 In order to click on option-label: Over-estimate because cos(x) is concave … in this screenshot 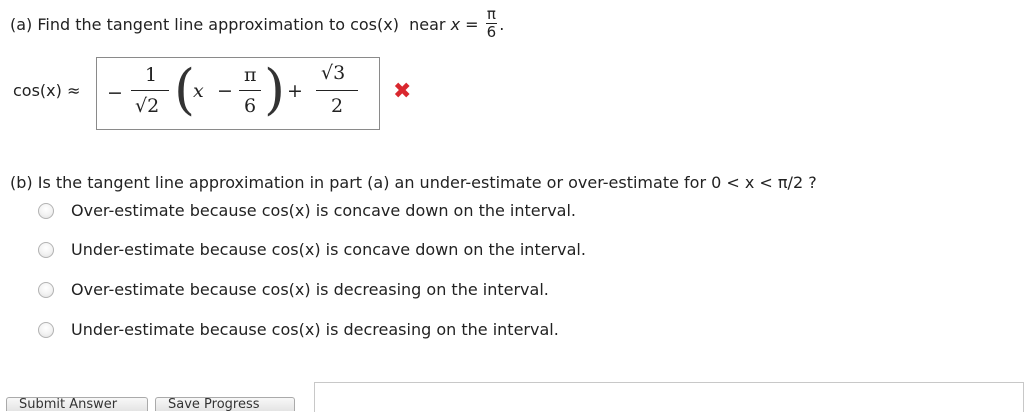, I will do `click(323, 210)`.